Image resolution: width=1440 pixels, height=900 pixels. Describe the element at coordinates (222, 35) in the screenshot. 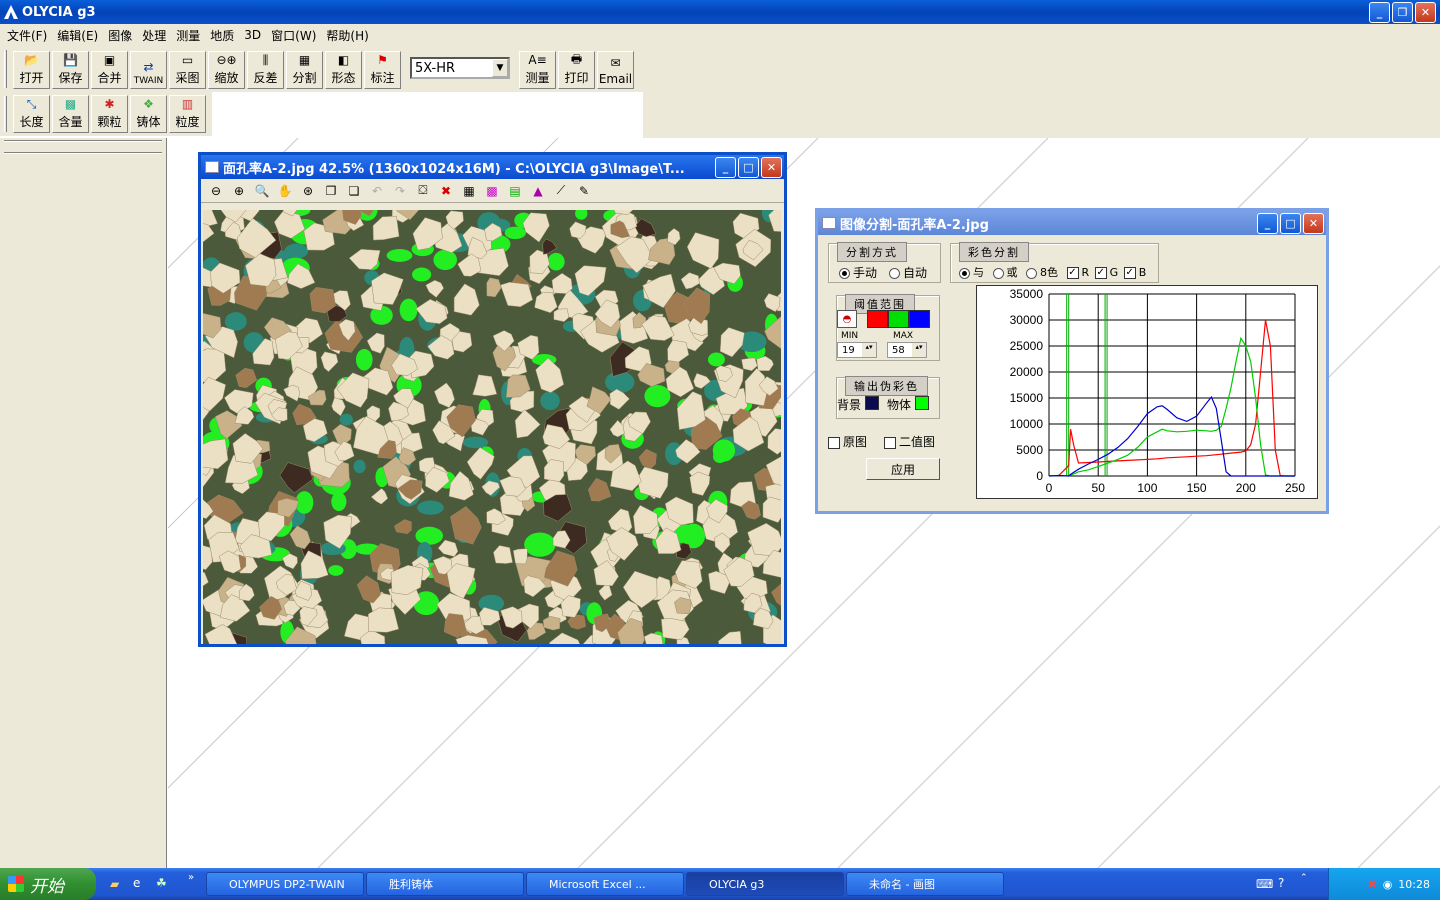

I see `menu-geology: 地质` at that location.